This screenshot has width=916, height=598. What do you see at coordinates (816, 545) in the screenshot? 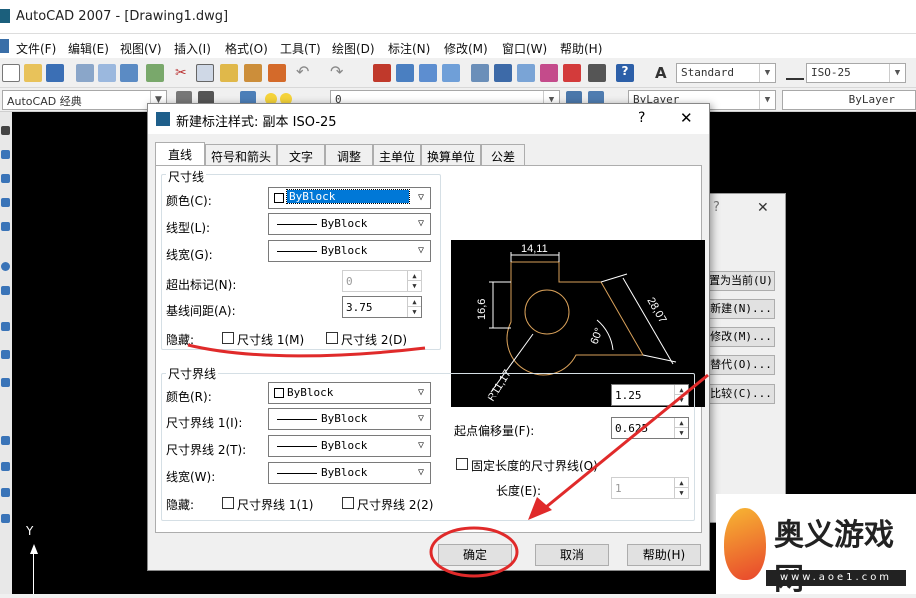
I see `watermark: 奥义游戏网 www.aoe1.com` at bounding box center [816, 545].